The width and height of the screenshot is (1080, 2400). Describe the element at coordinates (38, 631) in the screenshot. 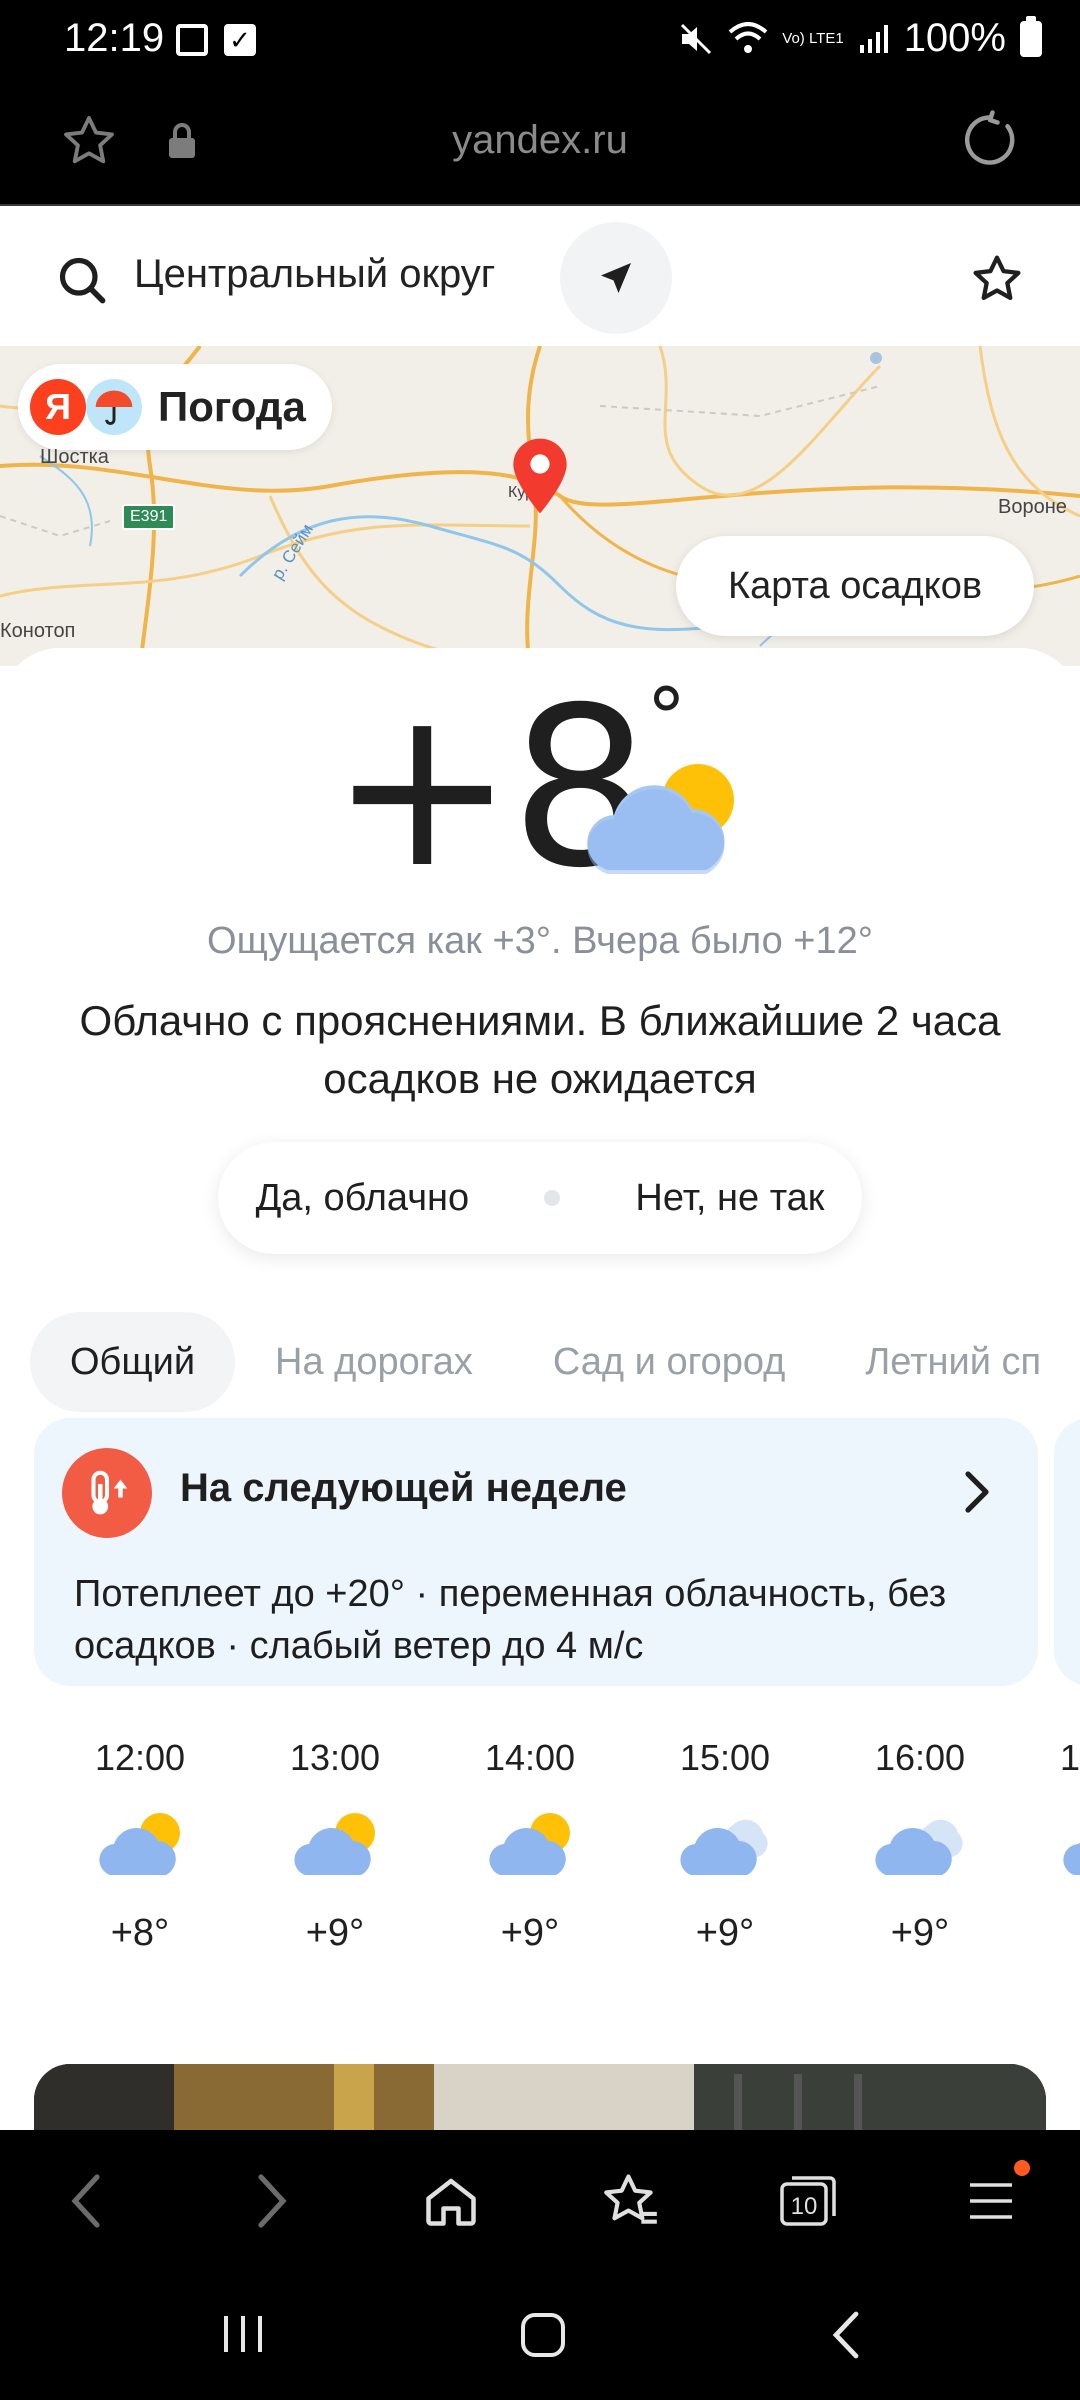

I see `map-label-konotop: Конотоп` at that location.